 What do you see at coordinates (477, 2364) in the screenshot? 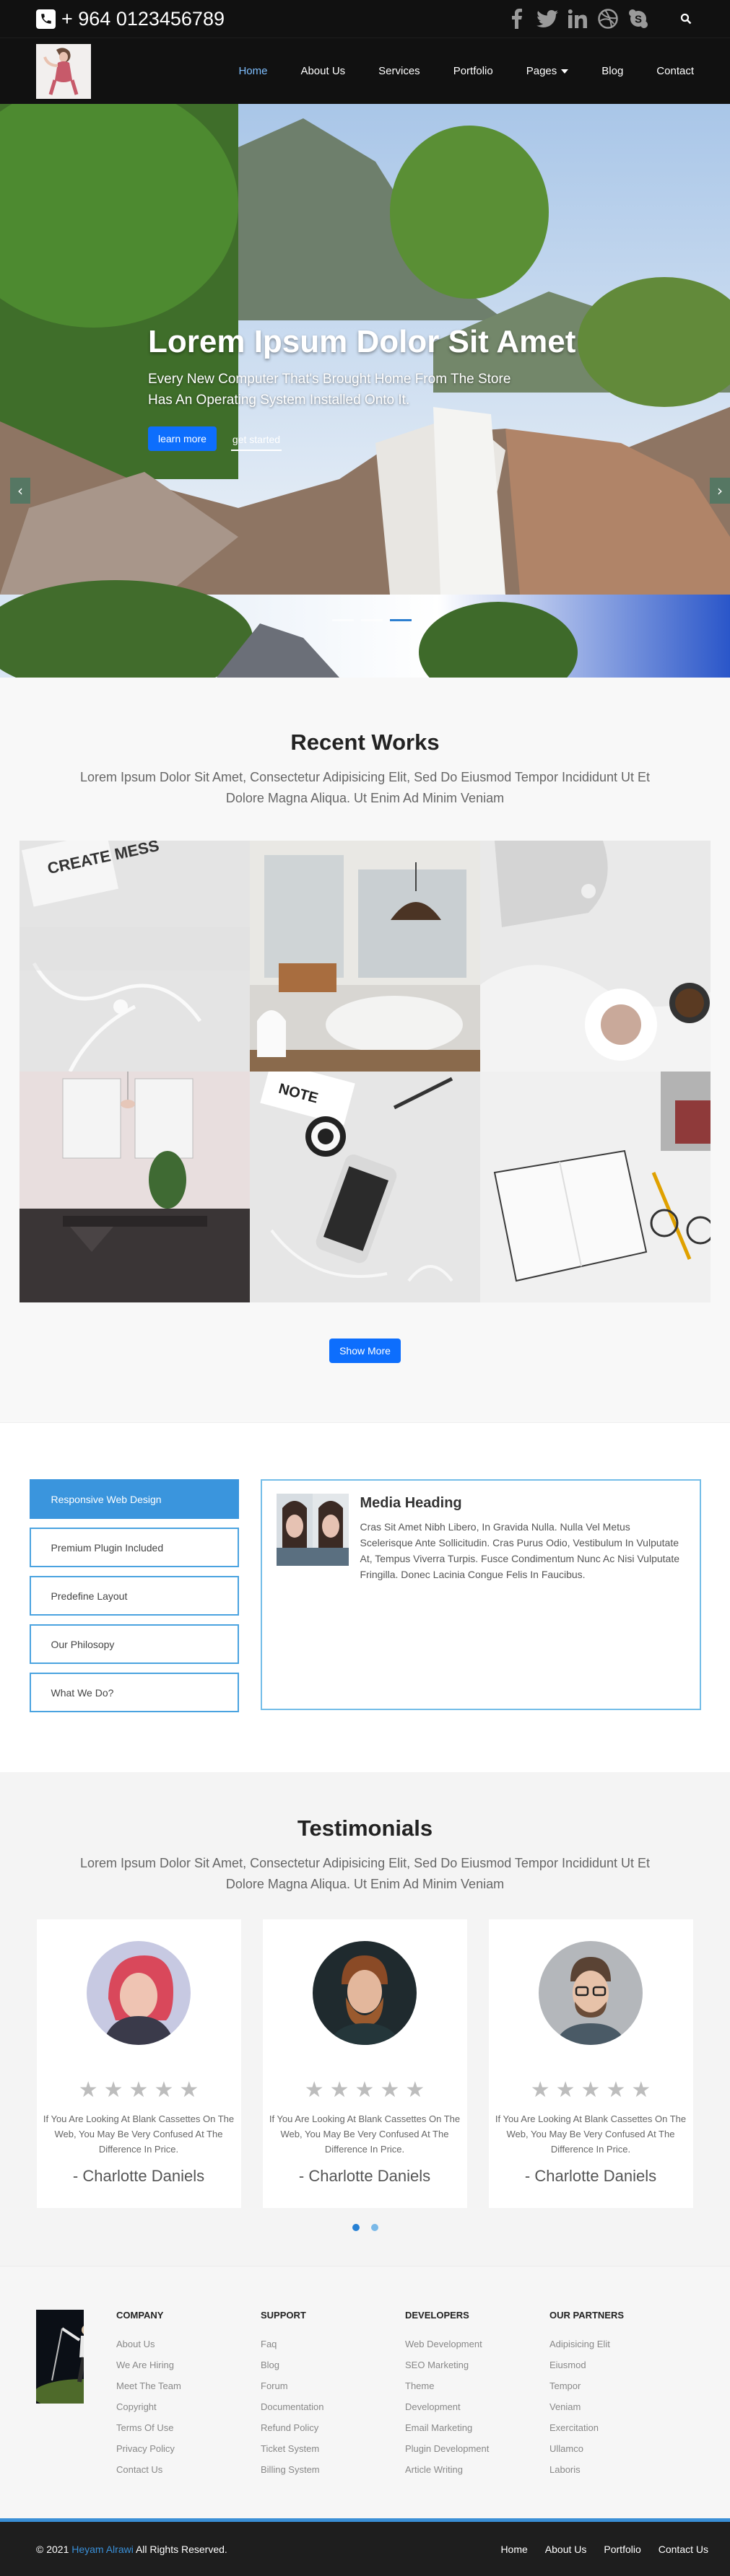
I see `footer-link: SEO Marketing` at bounding box center [477, 2364].